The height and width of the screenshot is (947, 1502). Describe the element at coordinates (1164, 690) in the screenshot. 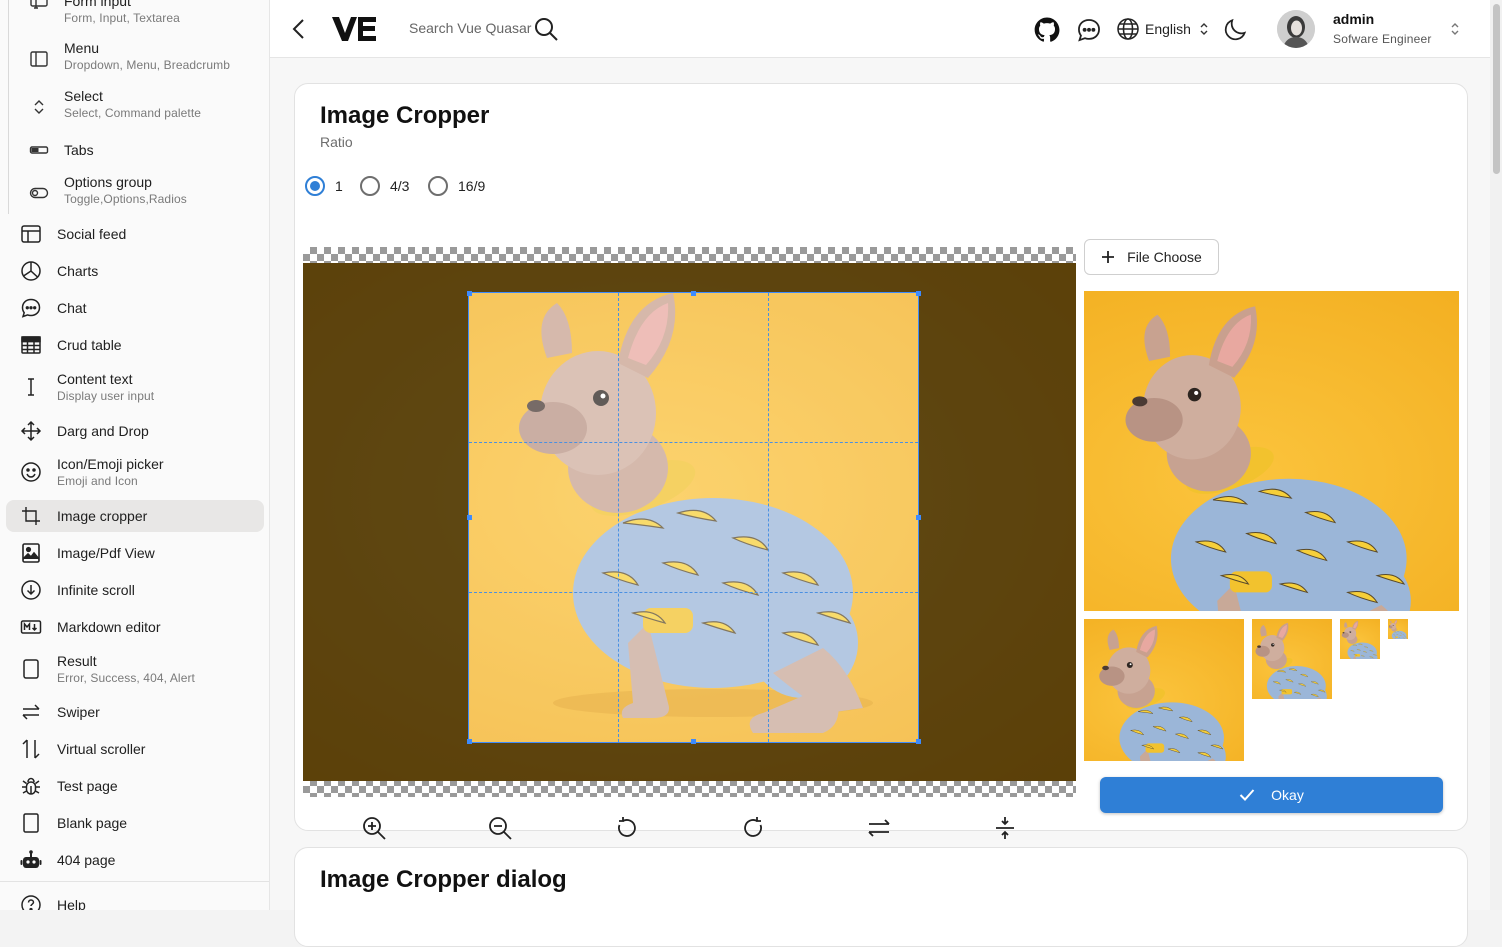

I see `preview-medium` at that location.